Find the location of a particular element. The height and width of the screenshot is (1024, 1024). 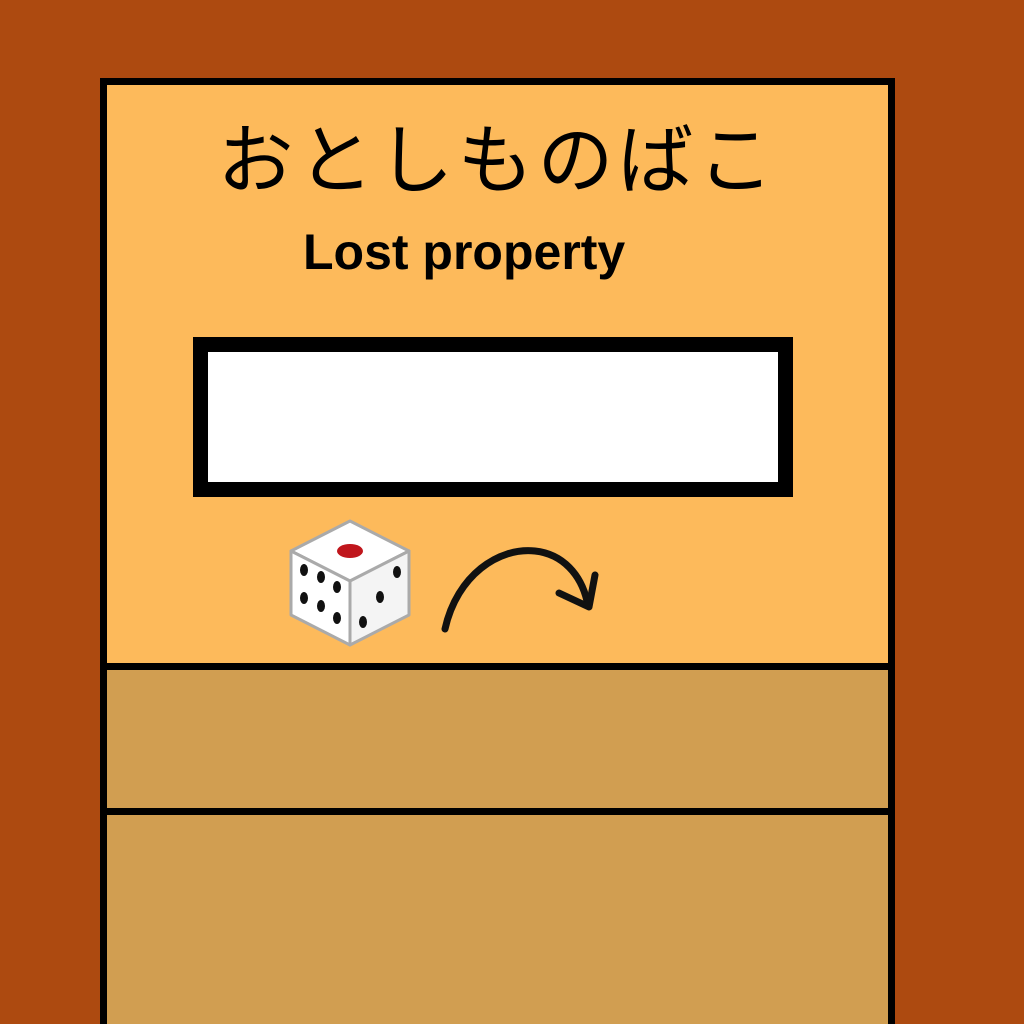

title-english: Lost property is located at coordinates (464, 252).